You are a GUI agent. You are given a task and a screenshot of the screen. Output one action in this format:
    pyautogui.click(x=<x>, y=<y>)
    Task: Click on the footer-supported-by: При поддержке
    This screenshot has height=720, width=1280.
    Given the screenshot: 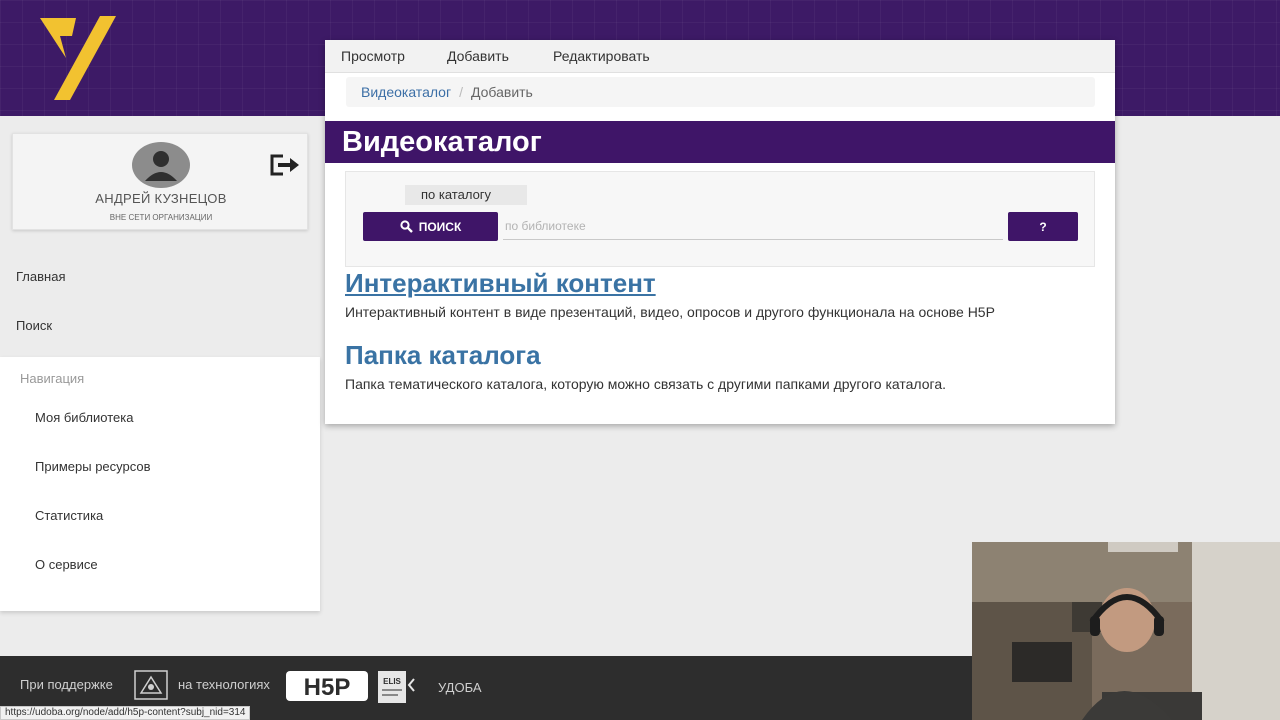 What is the action you would take?
    pyautogui.click(x=66, y=684)
    